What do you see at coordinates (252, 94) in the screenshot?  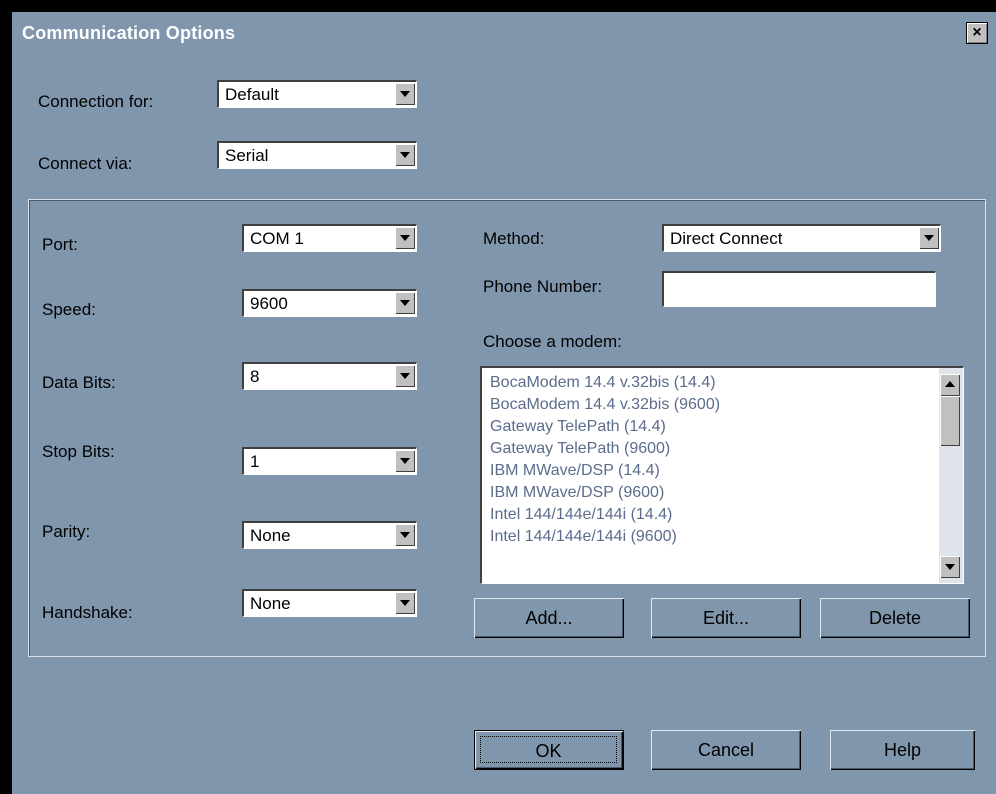 I see `connection-for-value: Default` at bounding box center [252, 94].